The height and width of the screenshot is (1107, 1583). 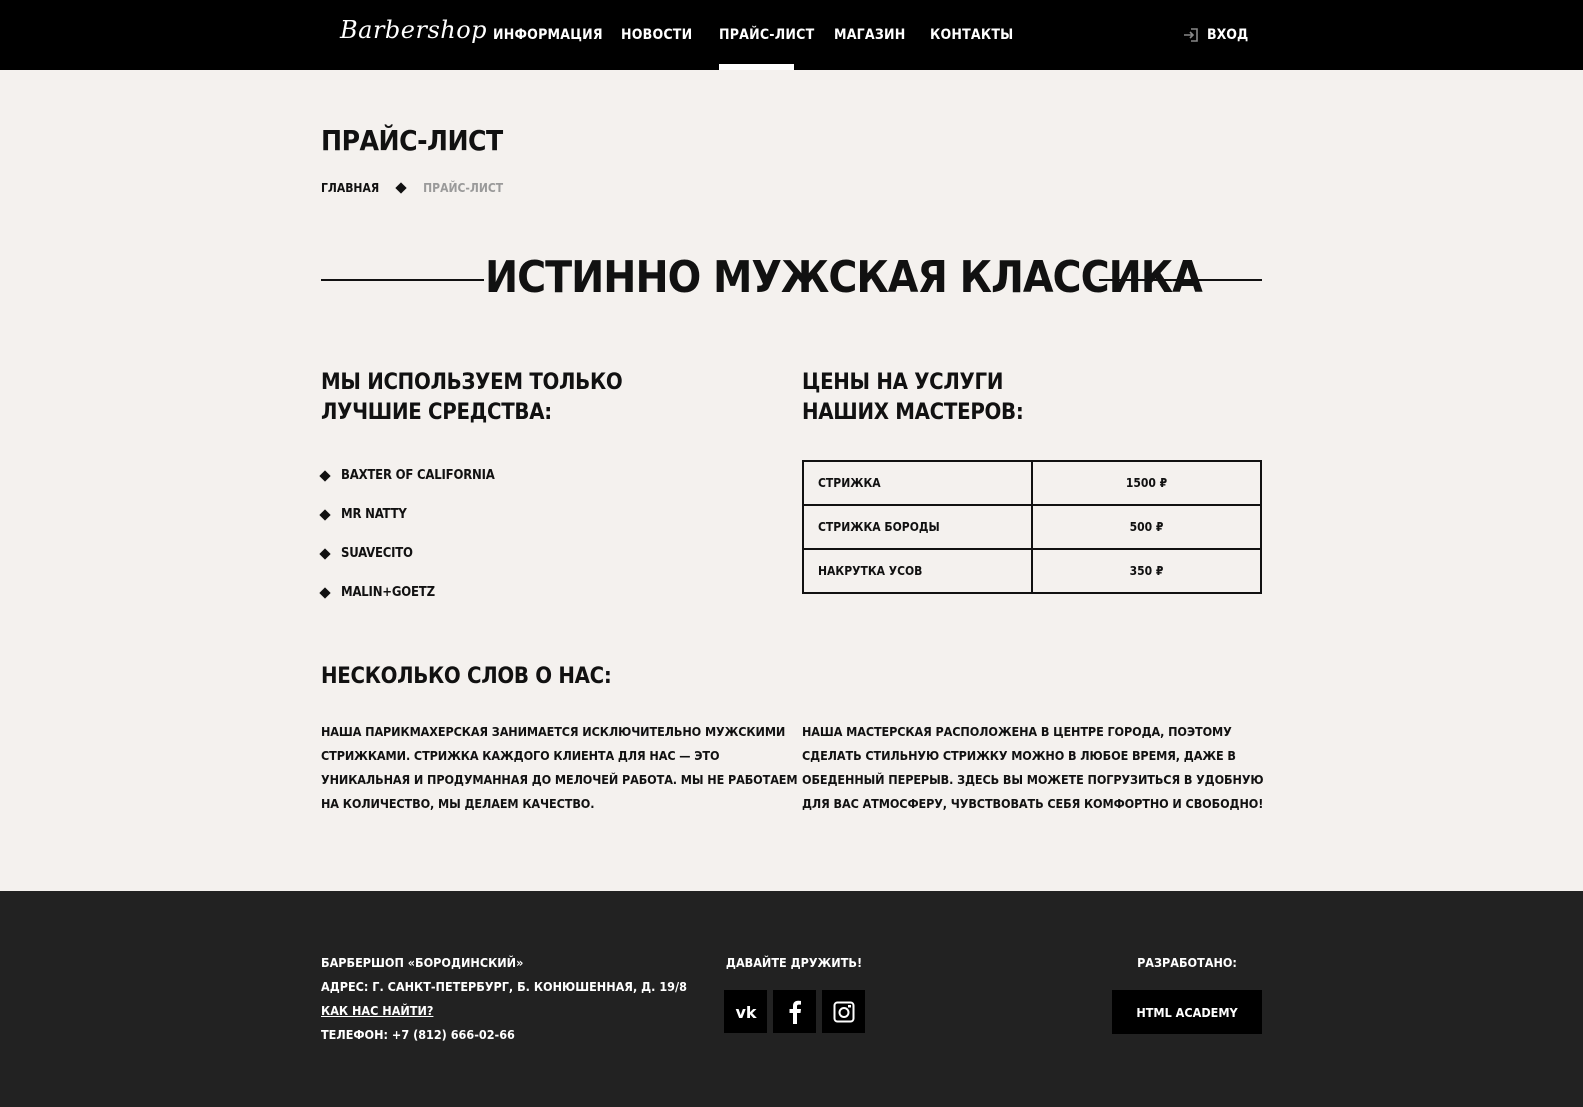 I want to click on facebook-icon, so click(x=795, y=1012).